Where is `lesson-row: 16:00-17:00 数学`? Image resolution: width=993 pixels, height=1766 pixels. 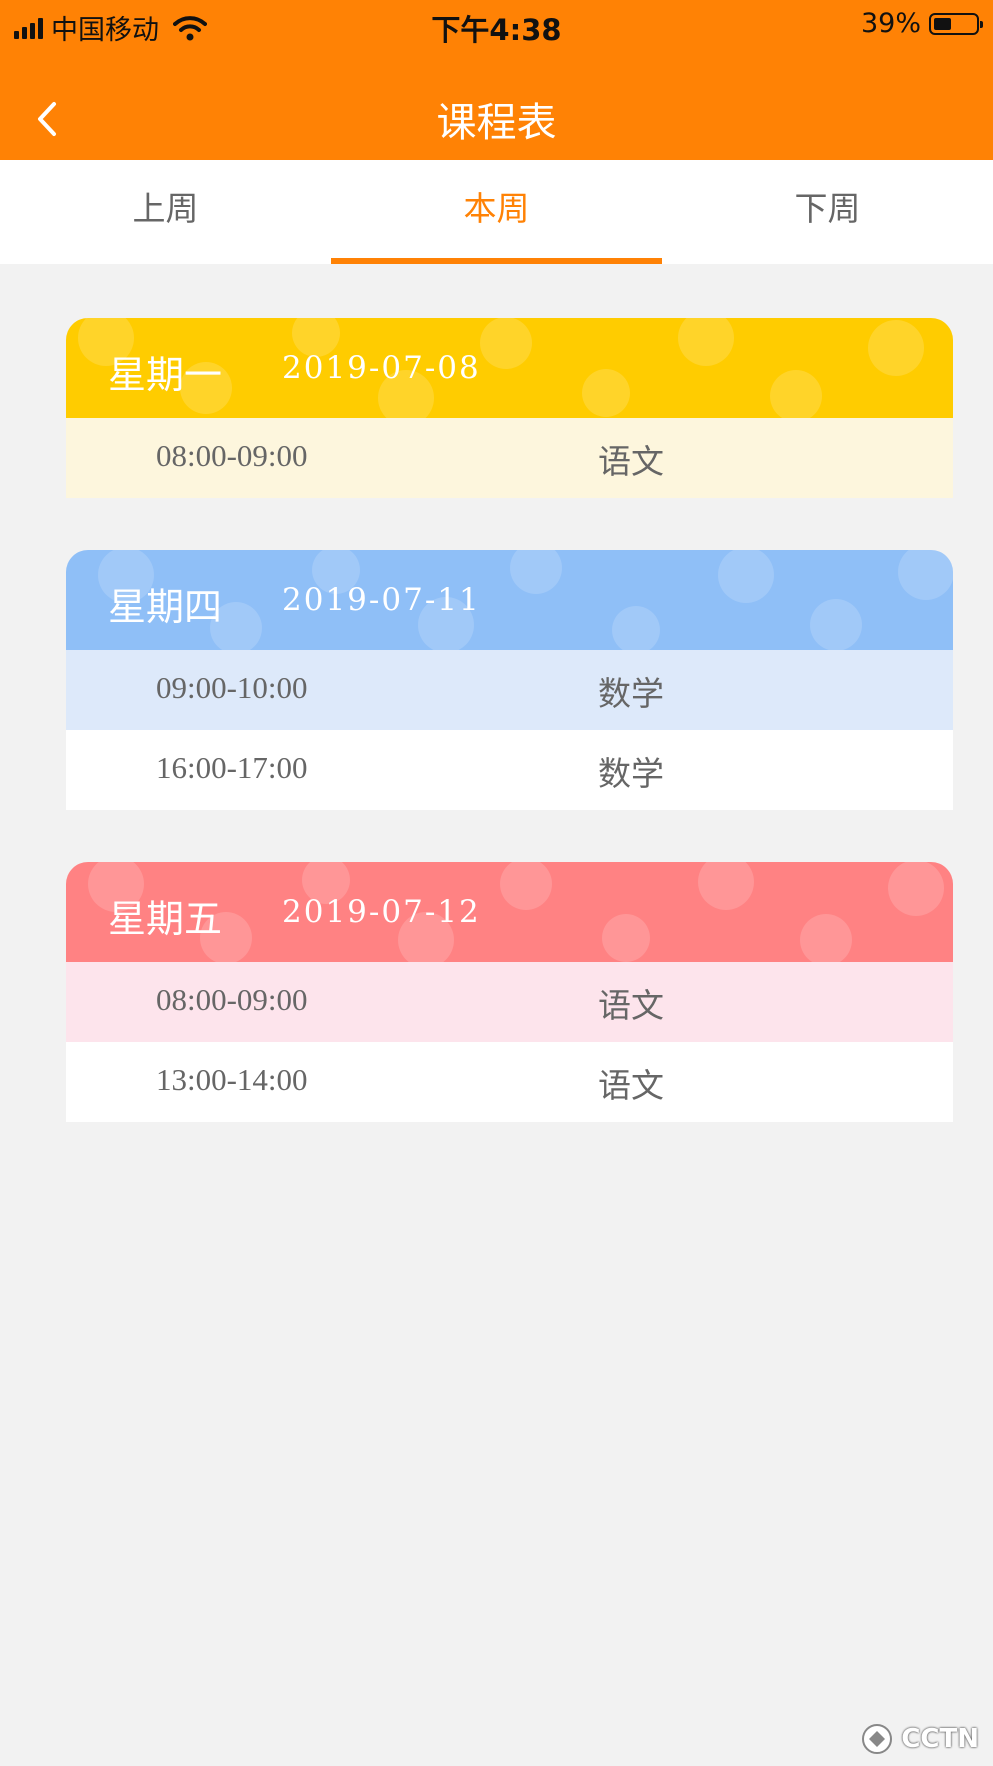 lesson-row: 16:00-17:00 数学 is located at coordinates (509, 770).